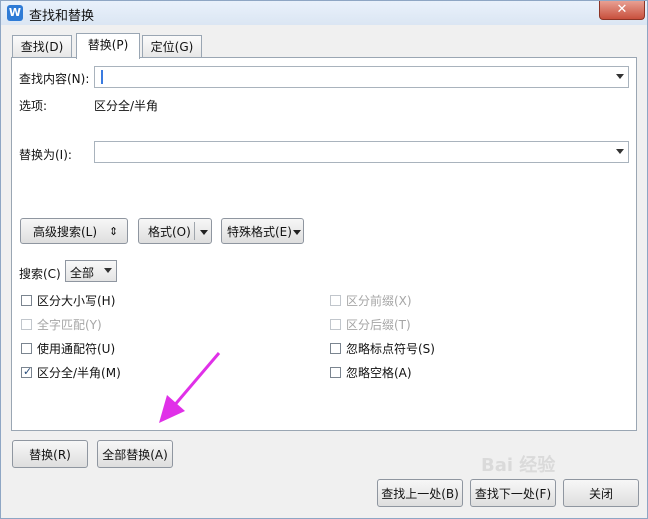 Image resolution: width=648 pixels, height=519 pixels. What do you see at coordinates (102, 77) in the screenshot?
I see `text-caret` at bounding box center [102, 77].